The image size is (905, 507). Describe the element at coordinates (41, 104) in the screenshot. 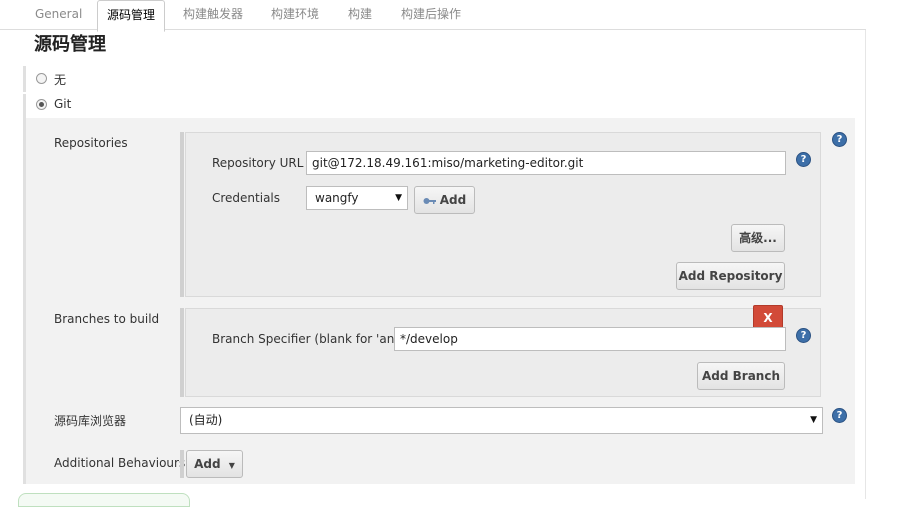

I see `radio-git` at that location.